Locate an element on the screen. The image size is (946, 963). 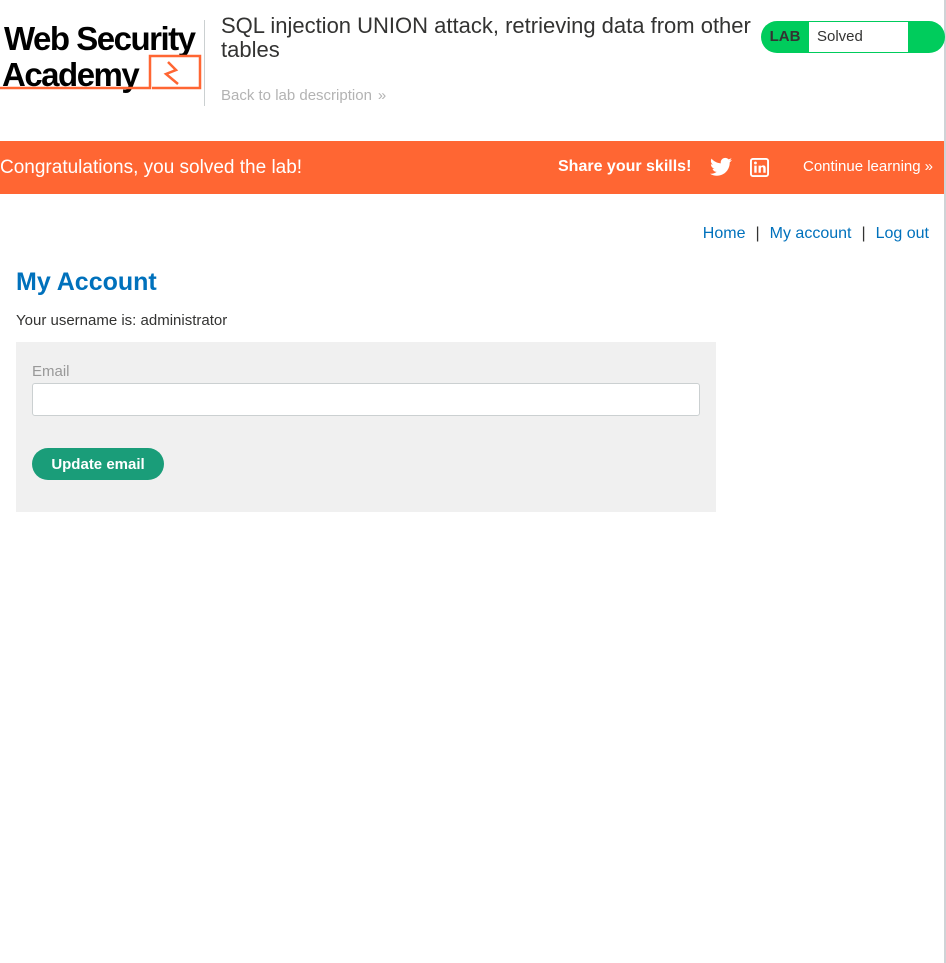
linkedin-icon is located at coordinates (759, 167).